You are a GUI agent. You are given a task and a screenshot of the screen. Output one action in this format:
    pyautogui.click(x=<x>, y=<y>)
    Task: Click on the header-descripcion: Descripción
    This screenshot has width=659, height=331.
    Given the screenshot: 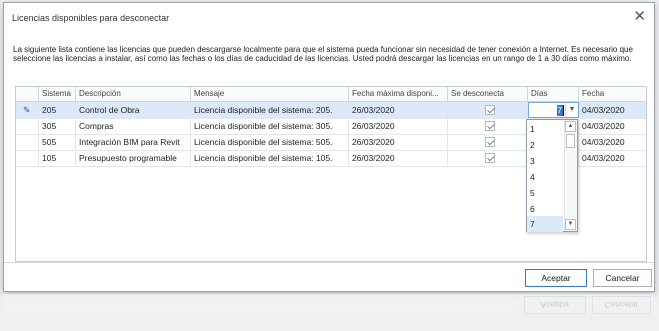 What is the action you would take?
    pyautogui.click(x=133, y=94)
    